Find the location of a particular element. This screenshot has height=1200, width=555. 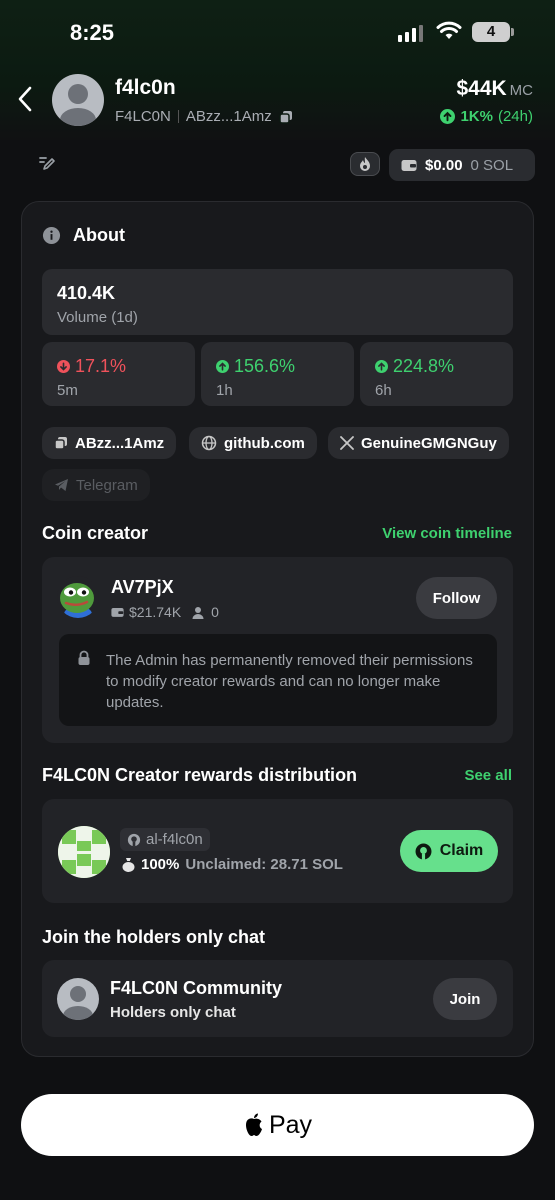

change-5m: 17.1% is located at coordinates (91, 366).